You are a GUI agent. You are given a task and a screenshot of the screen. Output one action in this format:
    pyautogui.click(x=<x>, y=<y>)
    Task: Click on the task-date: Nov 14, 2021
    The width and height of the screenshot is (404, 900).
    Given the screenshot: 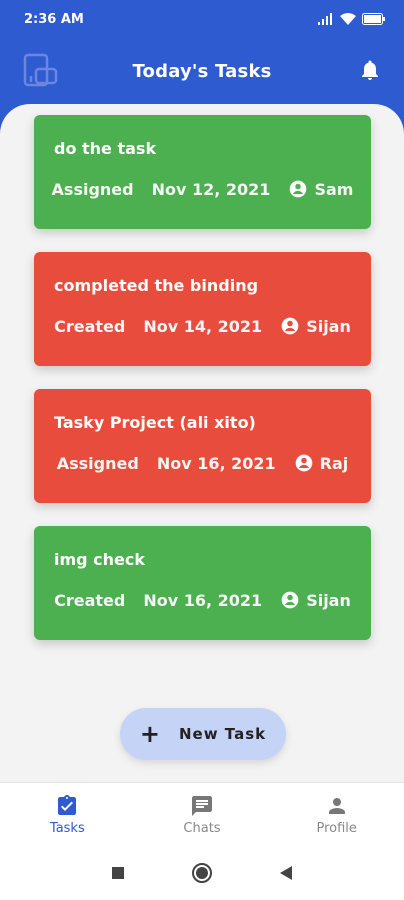 What is the action you would take?
    pyautogui.click(x=203, y=326)
    